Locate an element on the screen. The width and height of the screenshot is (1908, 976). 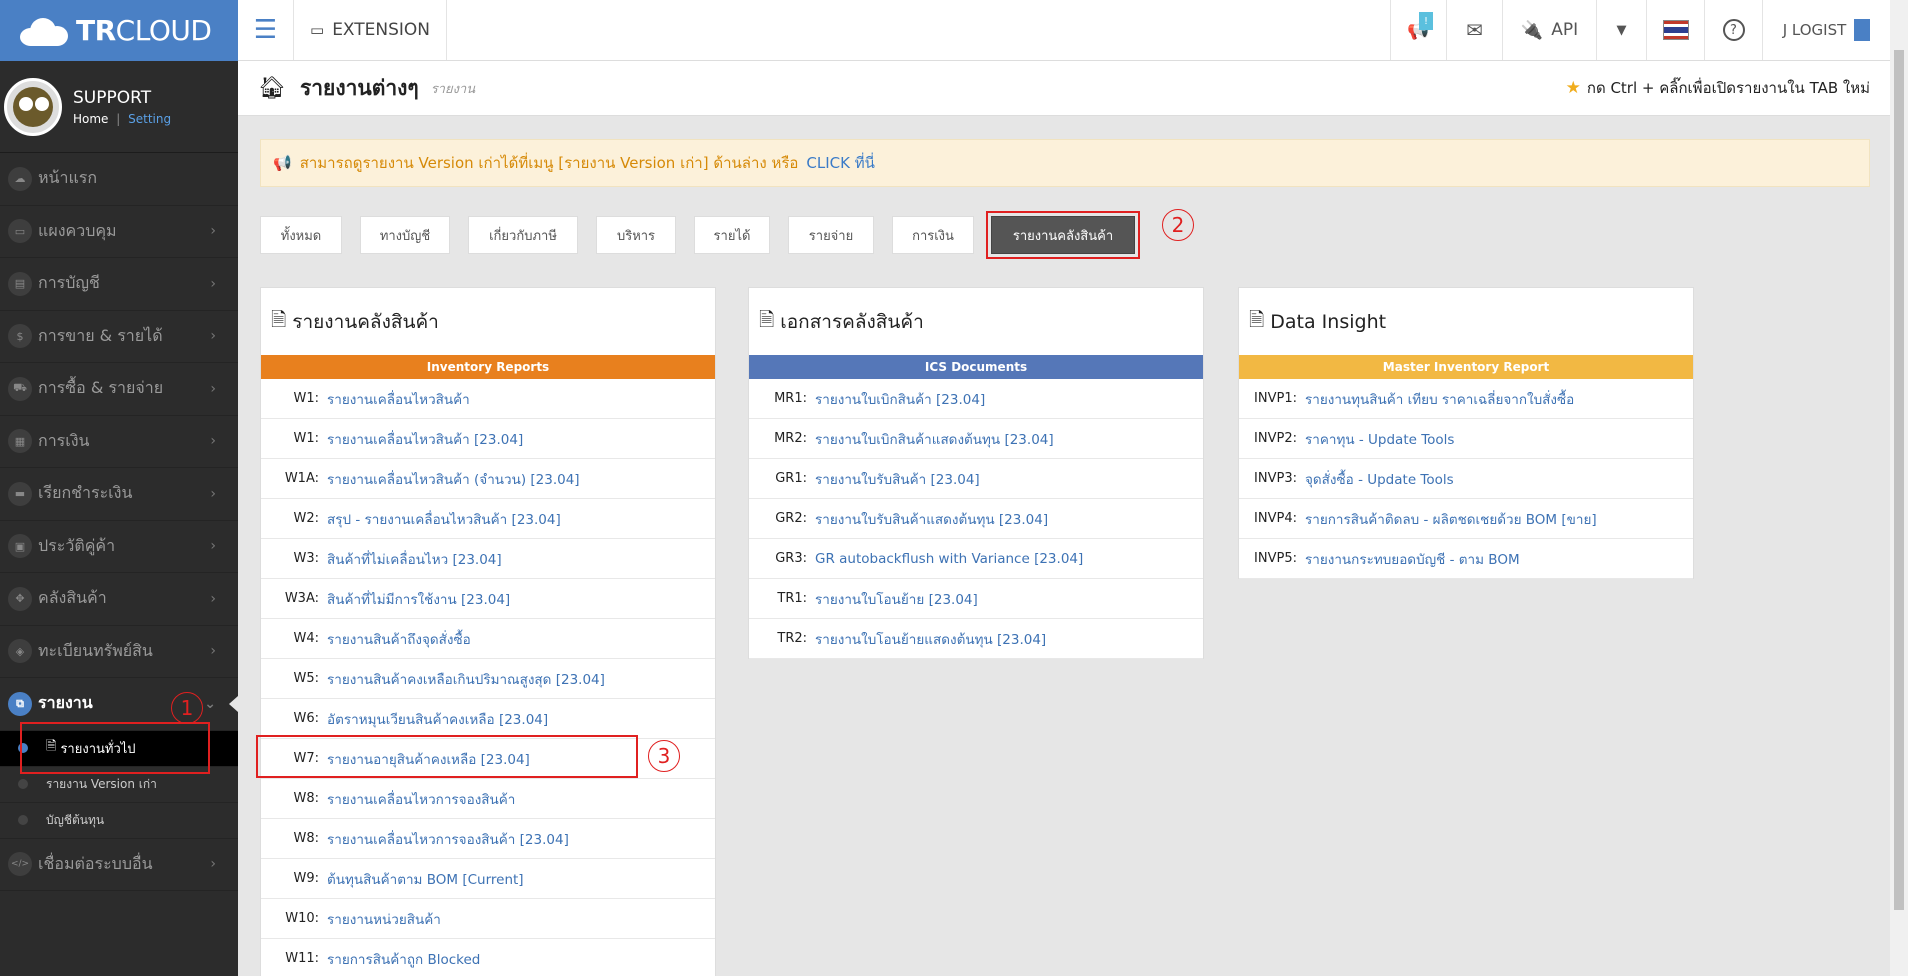
report-row: W4: รายงานสินค้าถึงจุดสั่งซื้อ is located at coordinates (488, 639).